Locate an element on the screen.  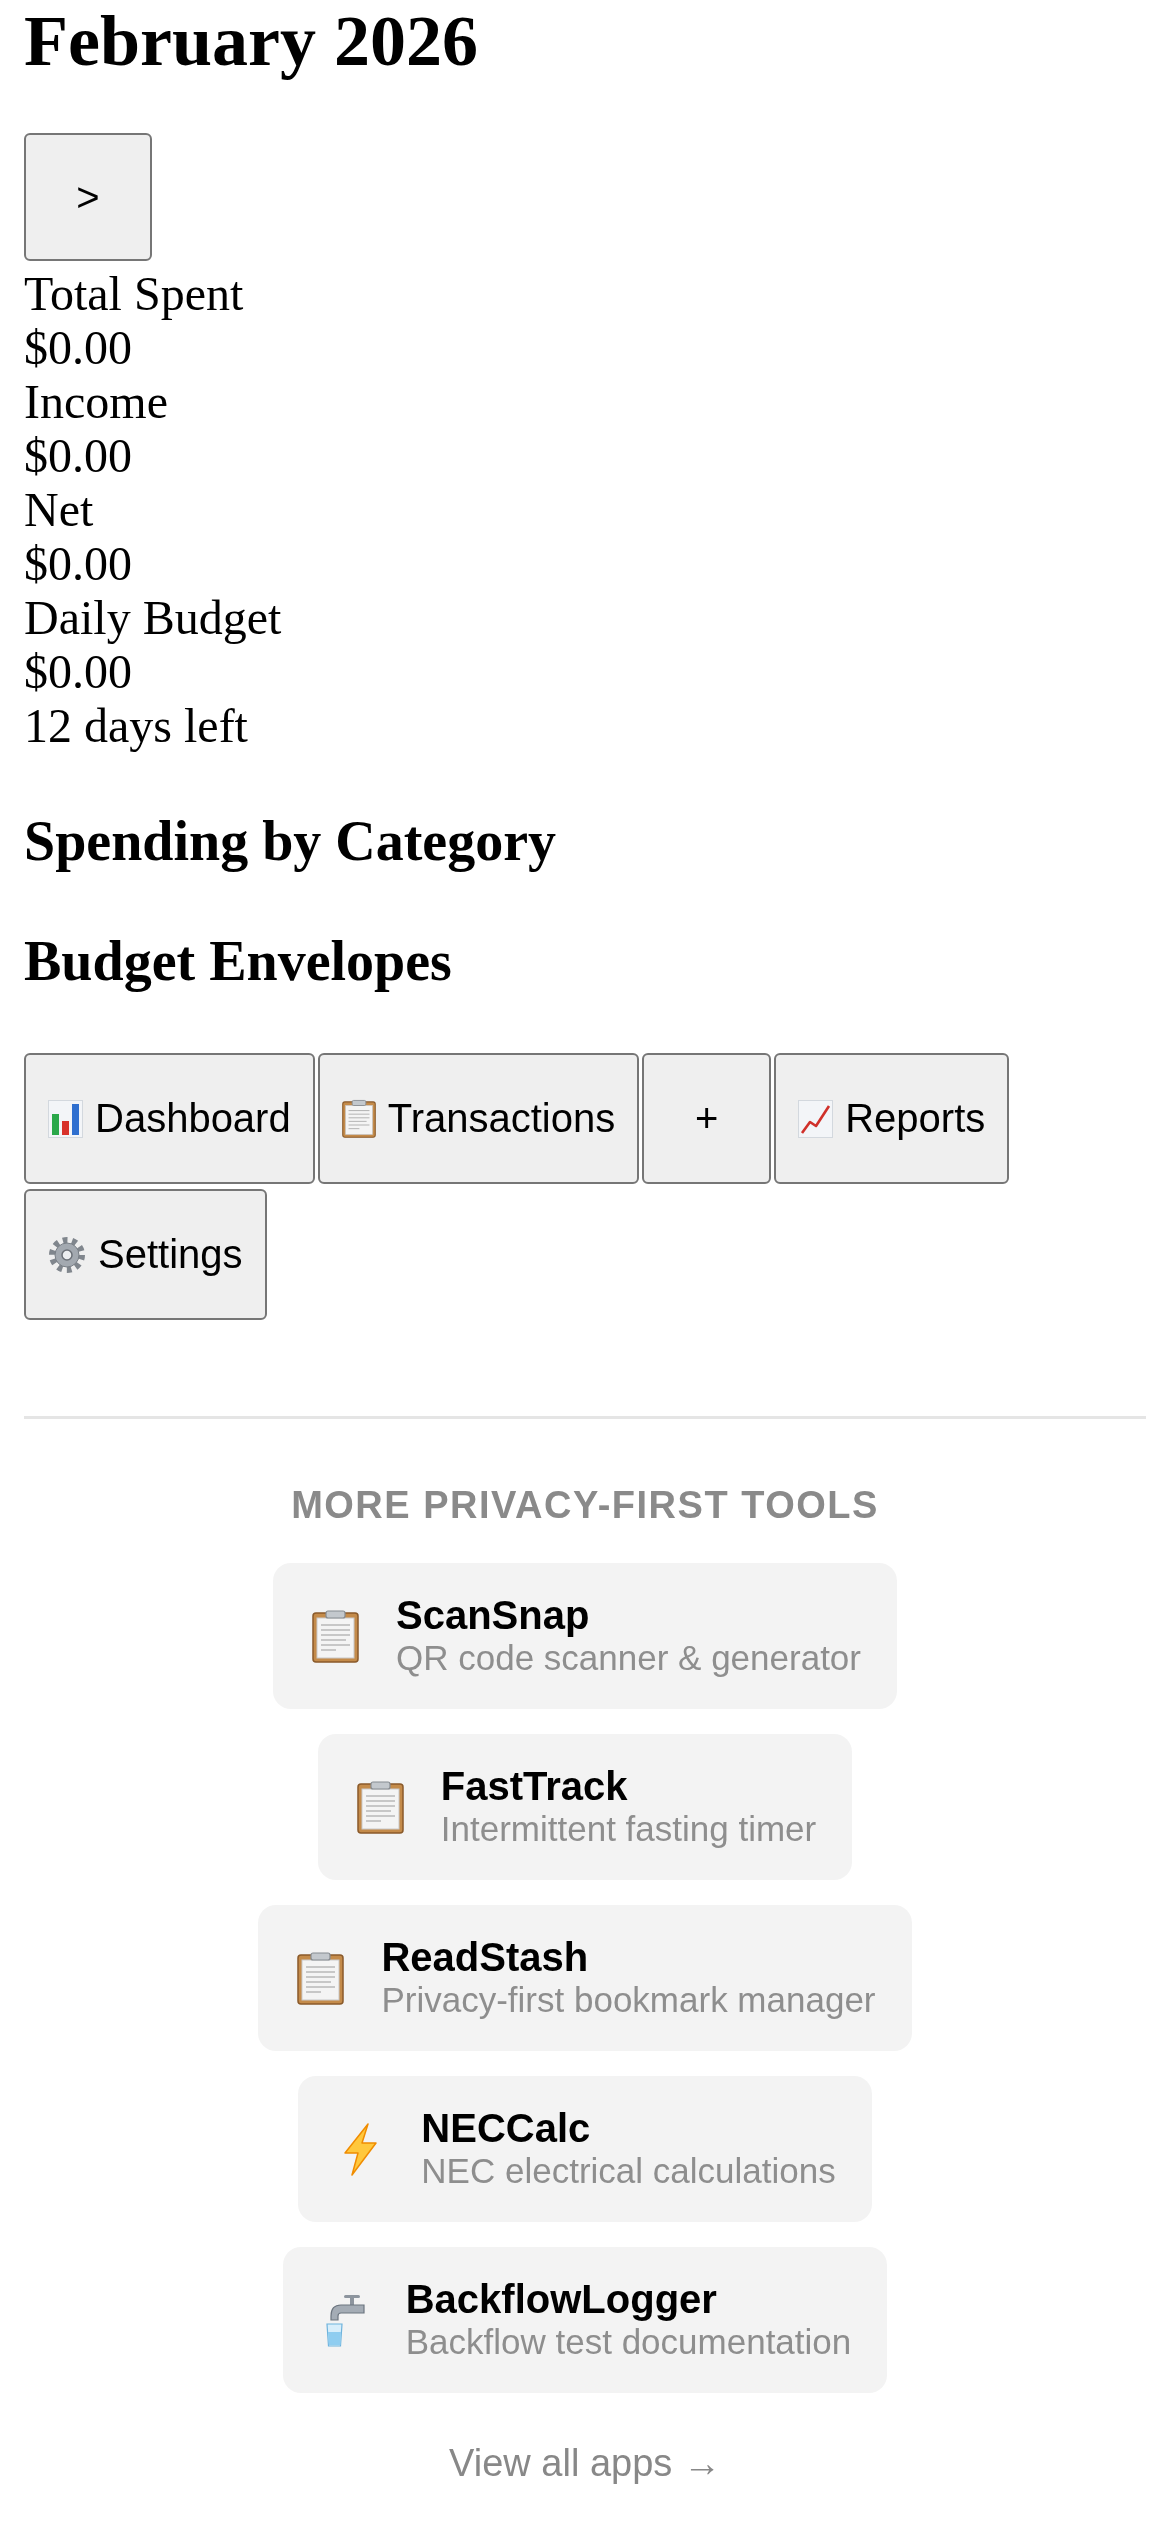
line-chart-icon is located at coordinates (816, 1118).